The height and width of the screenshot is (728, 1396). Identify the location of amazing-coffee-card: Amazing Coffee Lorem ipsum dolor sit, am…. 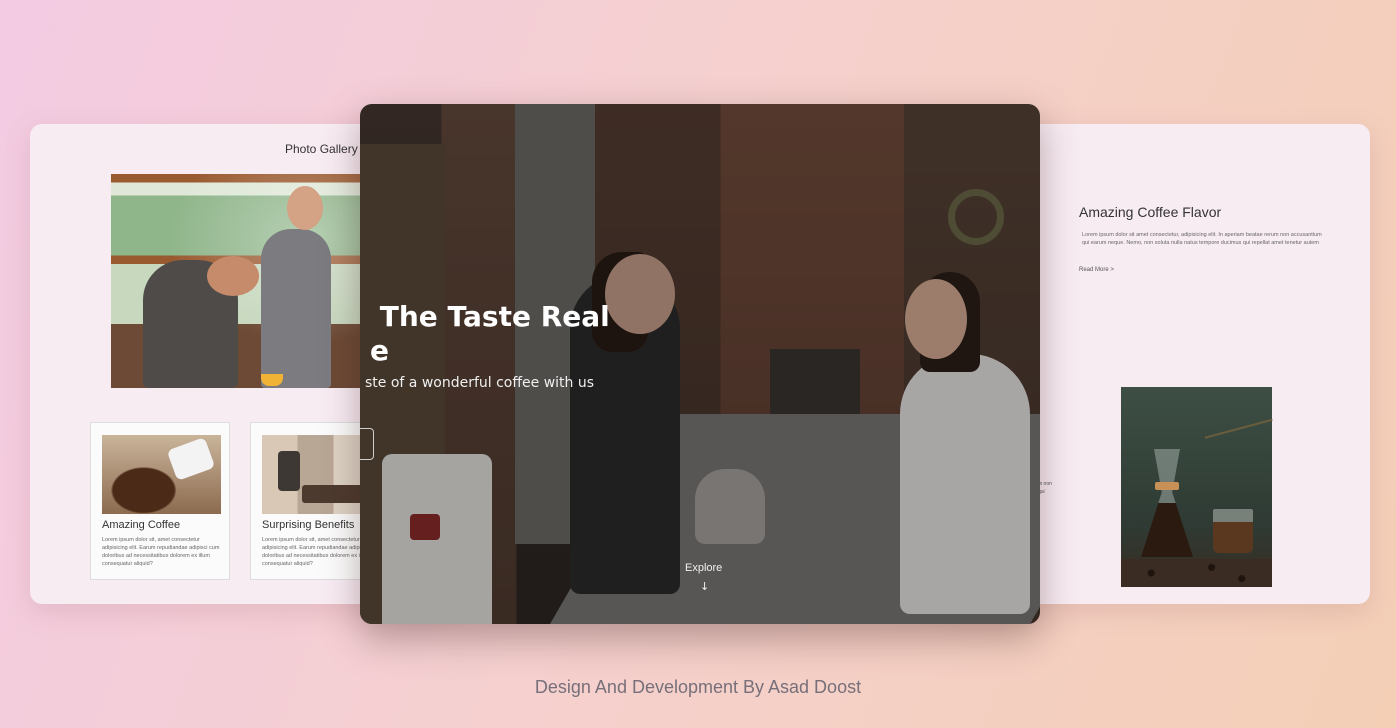
(160, 501).